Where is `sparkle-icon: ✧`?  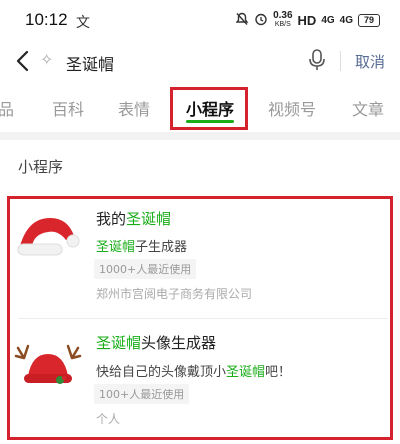
sparkle-icon: ✧ is located at coordinates (47, 59).